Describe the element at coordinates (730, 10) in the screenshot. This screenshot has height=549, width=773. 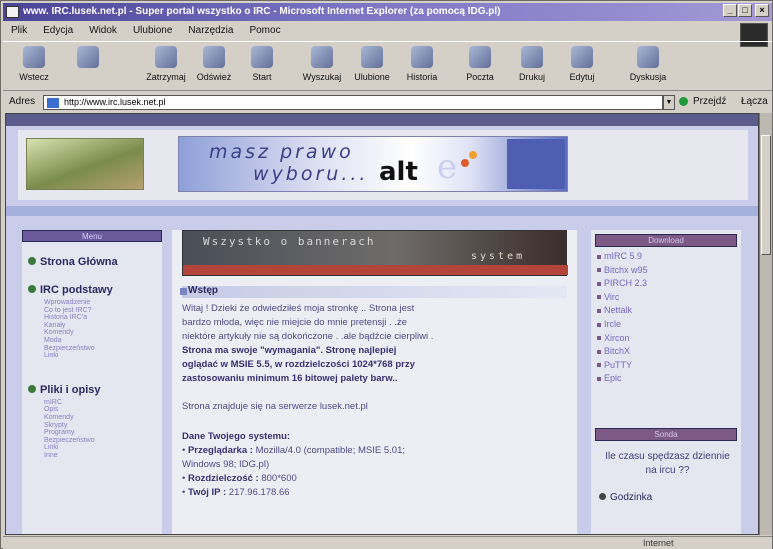
I see `minimize-button: _` at that location.